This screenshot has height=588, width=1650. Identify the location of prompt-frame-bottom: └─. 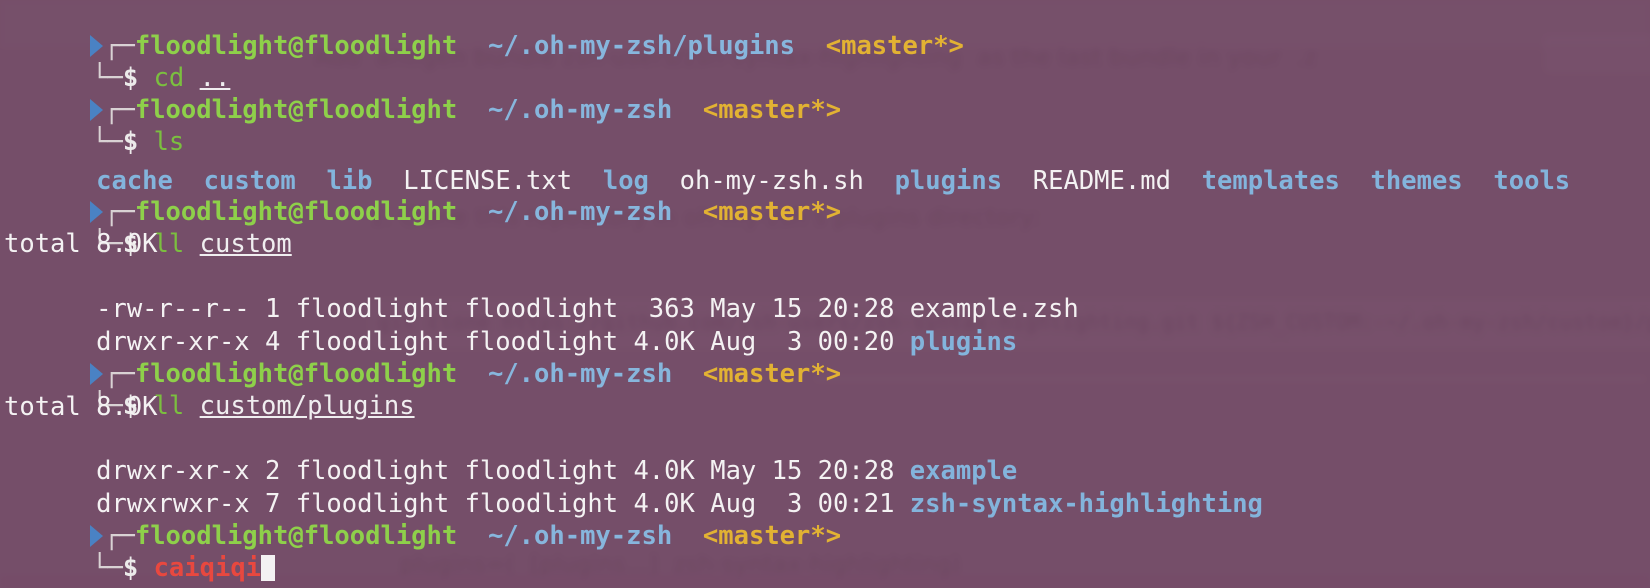
(107, 568).